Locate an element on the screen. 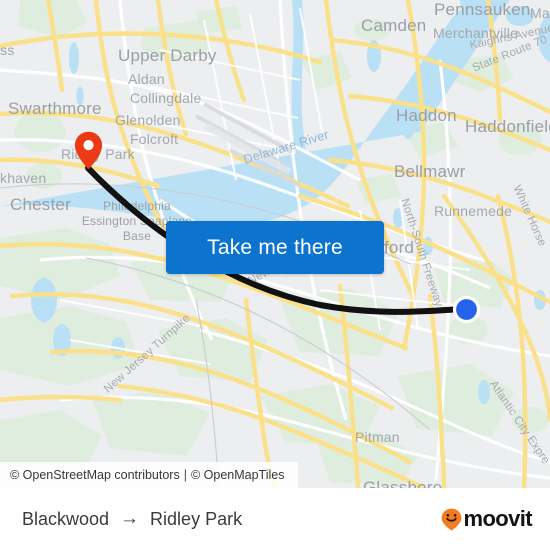  moovit-logo: moovit is located at coordinates (487, 519).